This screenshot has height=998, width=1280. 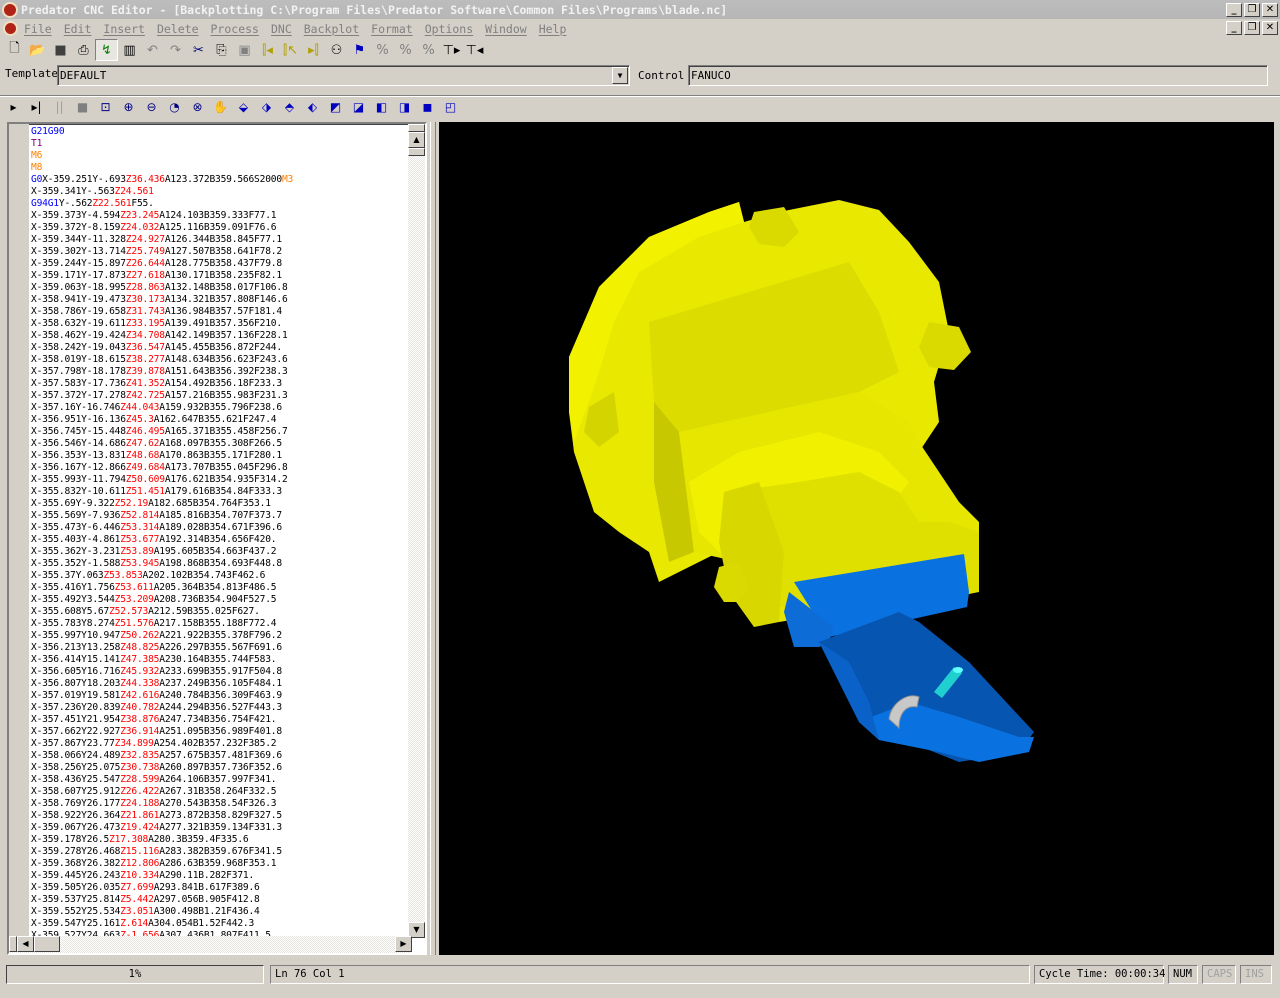 I want to click on scroll-right-button: ▶, so click(x=403, y=944).